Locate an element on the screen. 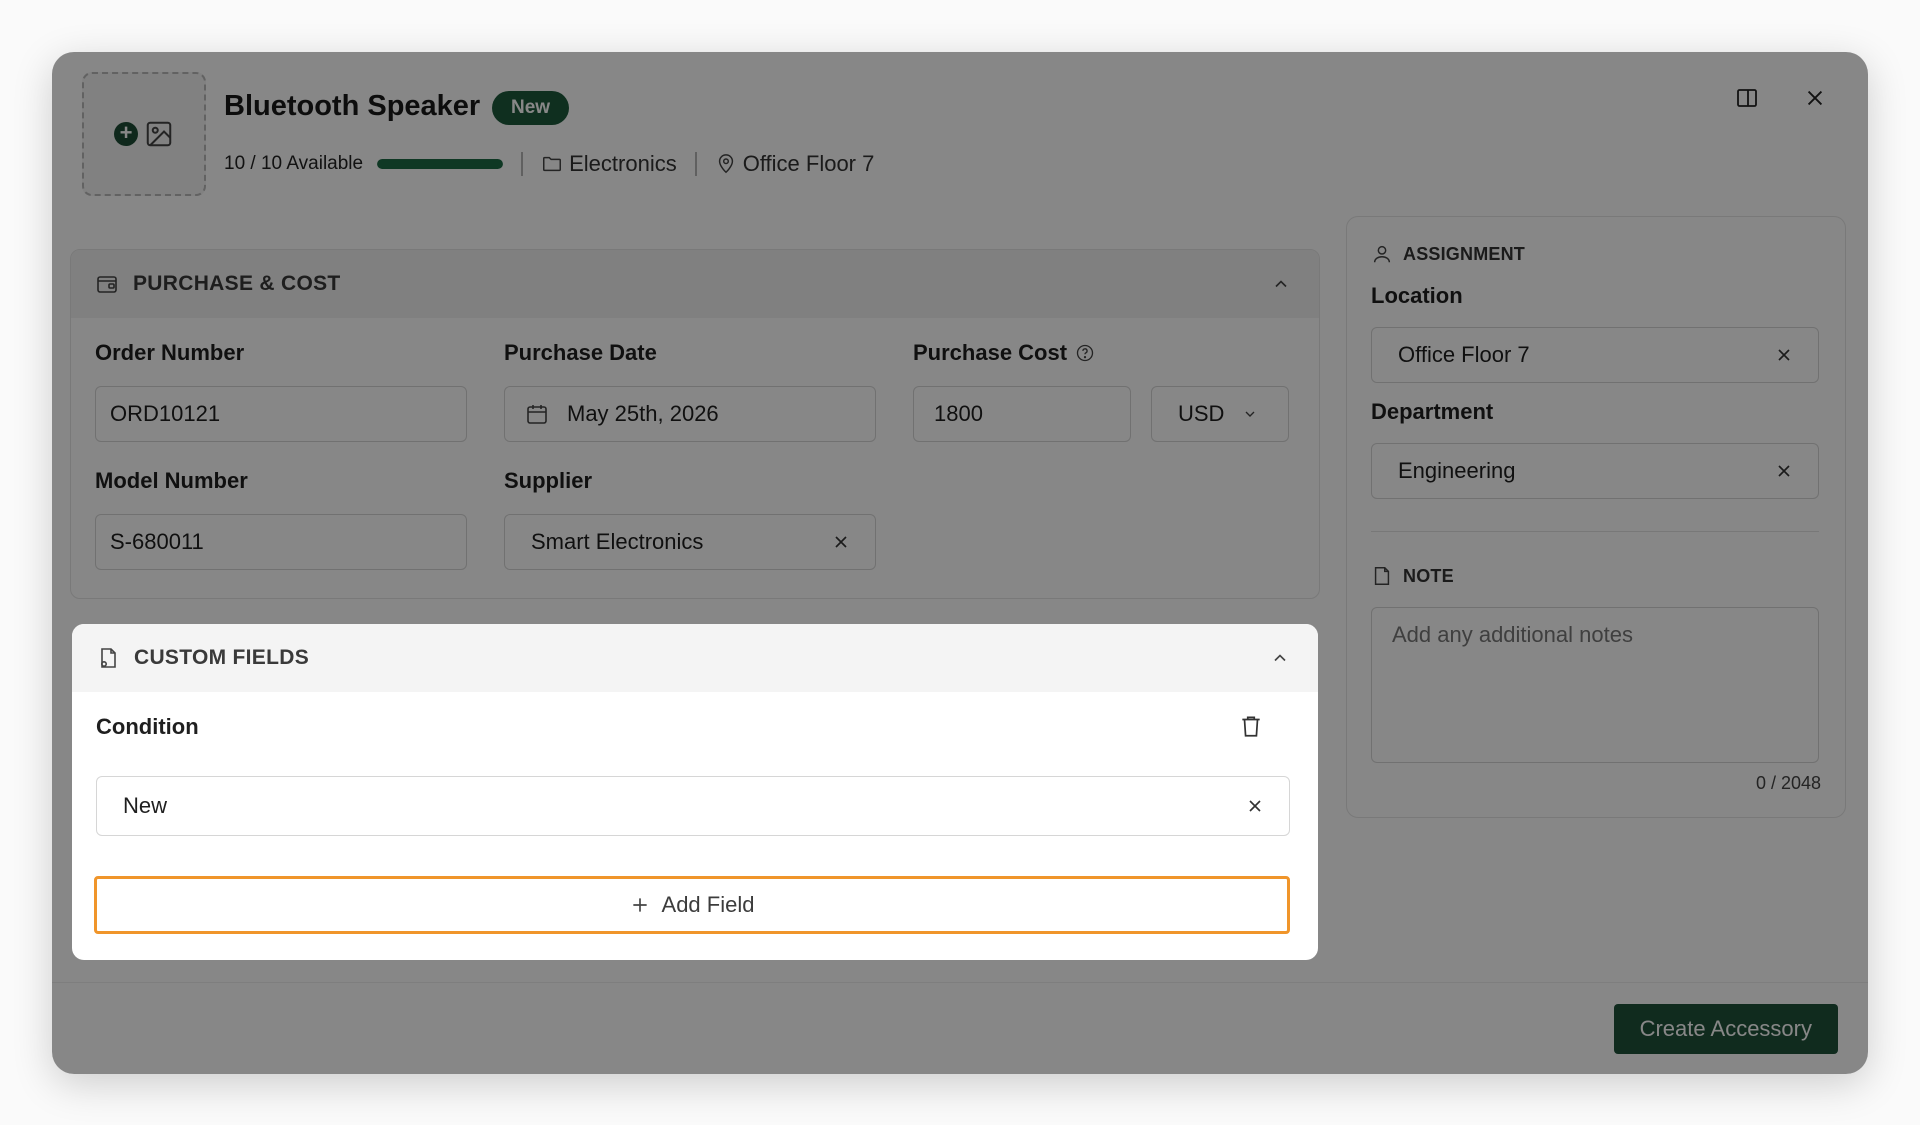 The image size is (1920, 1125). add-field-button: Add Field is located at coordinates (692, 905).